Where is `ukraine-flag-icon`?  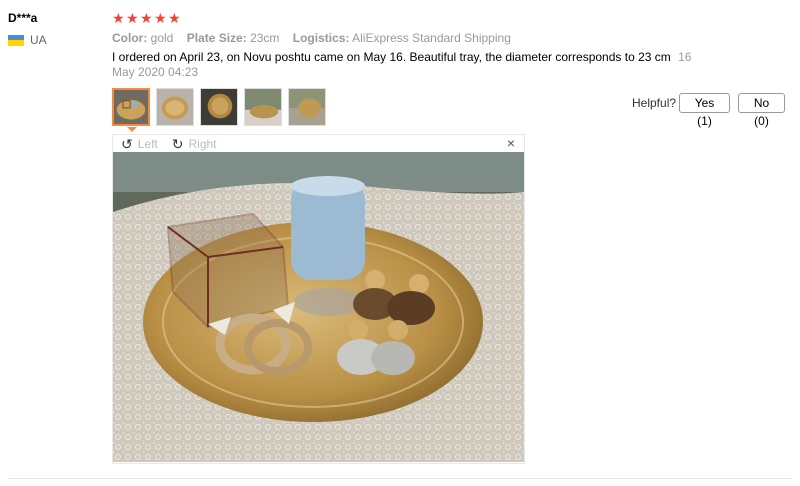 ukraine-flag-icon is located at coordinates (16, 40).